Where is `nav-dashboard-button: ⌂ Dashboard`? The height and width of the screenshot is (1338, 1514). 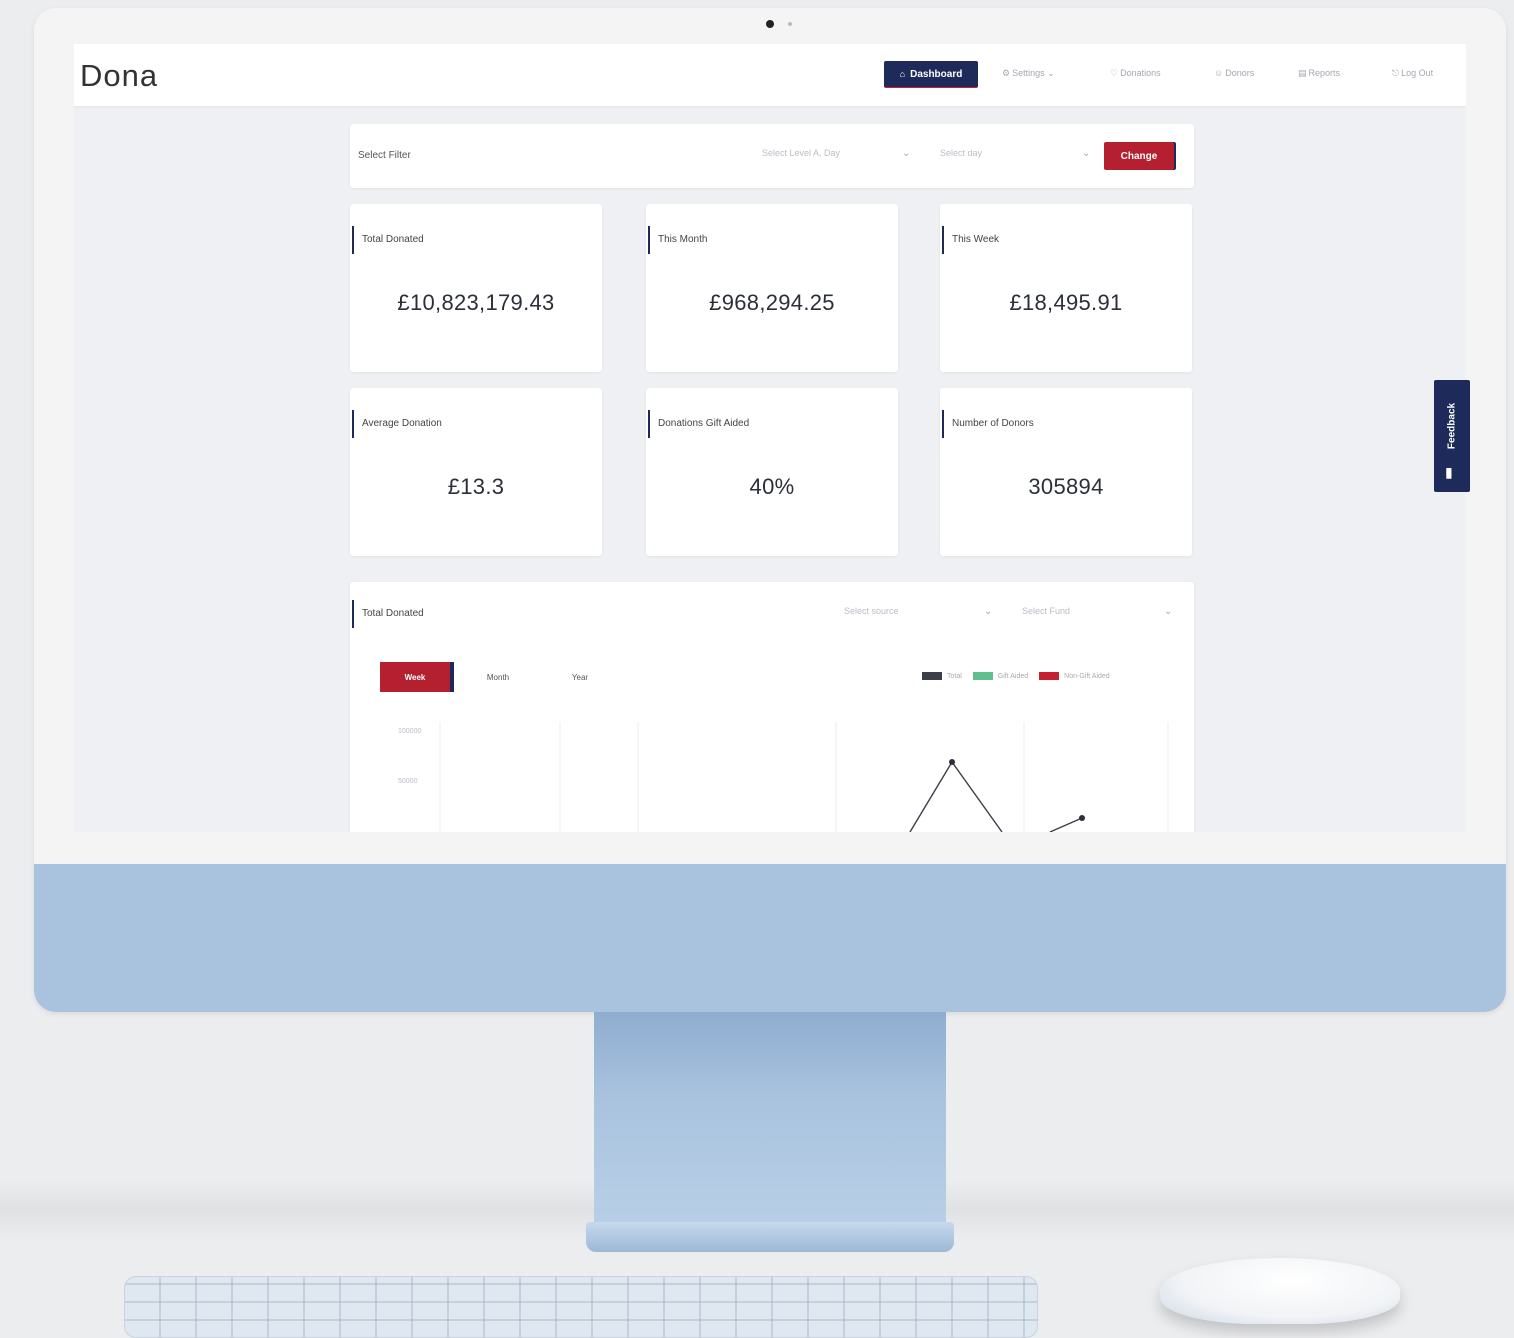 nav-dashboard-button: ⌂ Dashboard is located at coordinates (931, 74).